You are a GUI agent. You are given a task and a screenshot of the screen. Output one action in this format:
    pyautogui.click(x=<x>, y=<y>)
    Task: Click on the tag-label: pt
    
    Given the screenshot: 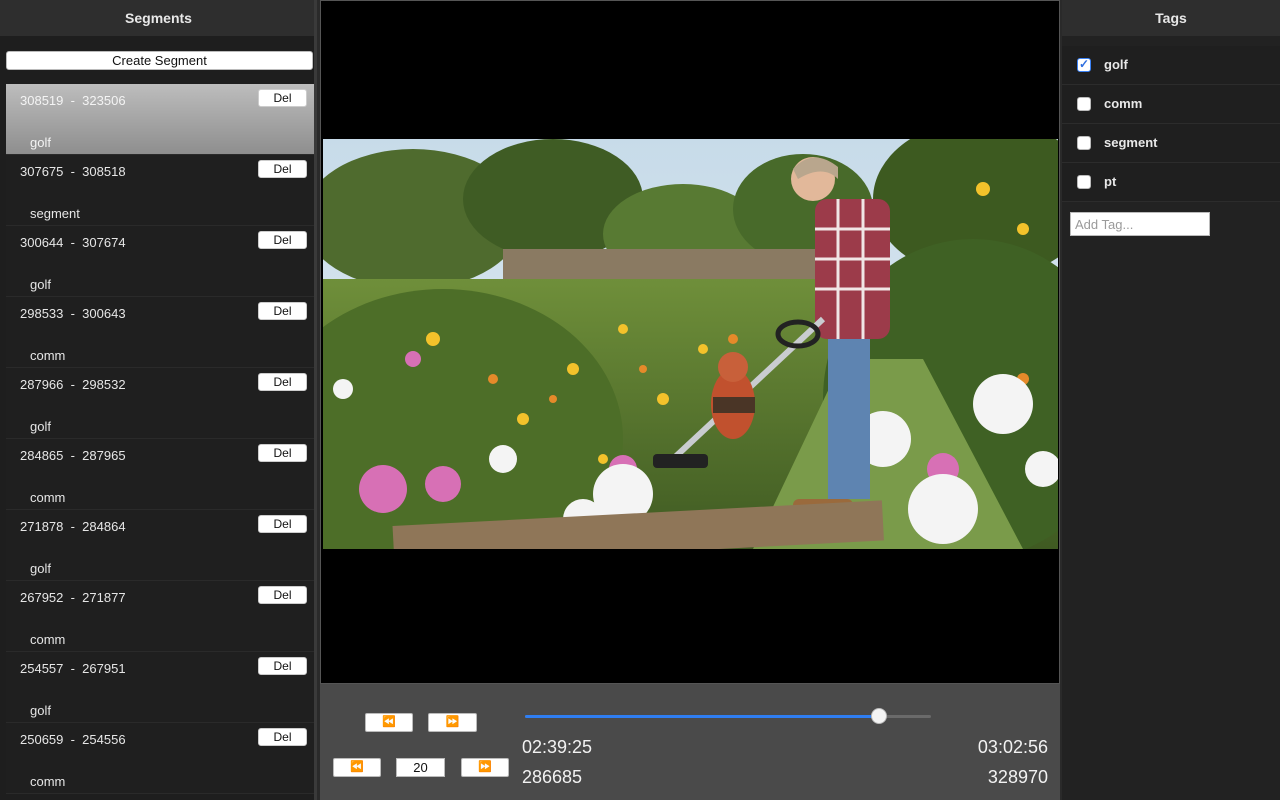 What is the action you would take?
    pyautogui.click(x=1110, y=181)
    